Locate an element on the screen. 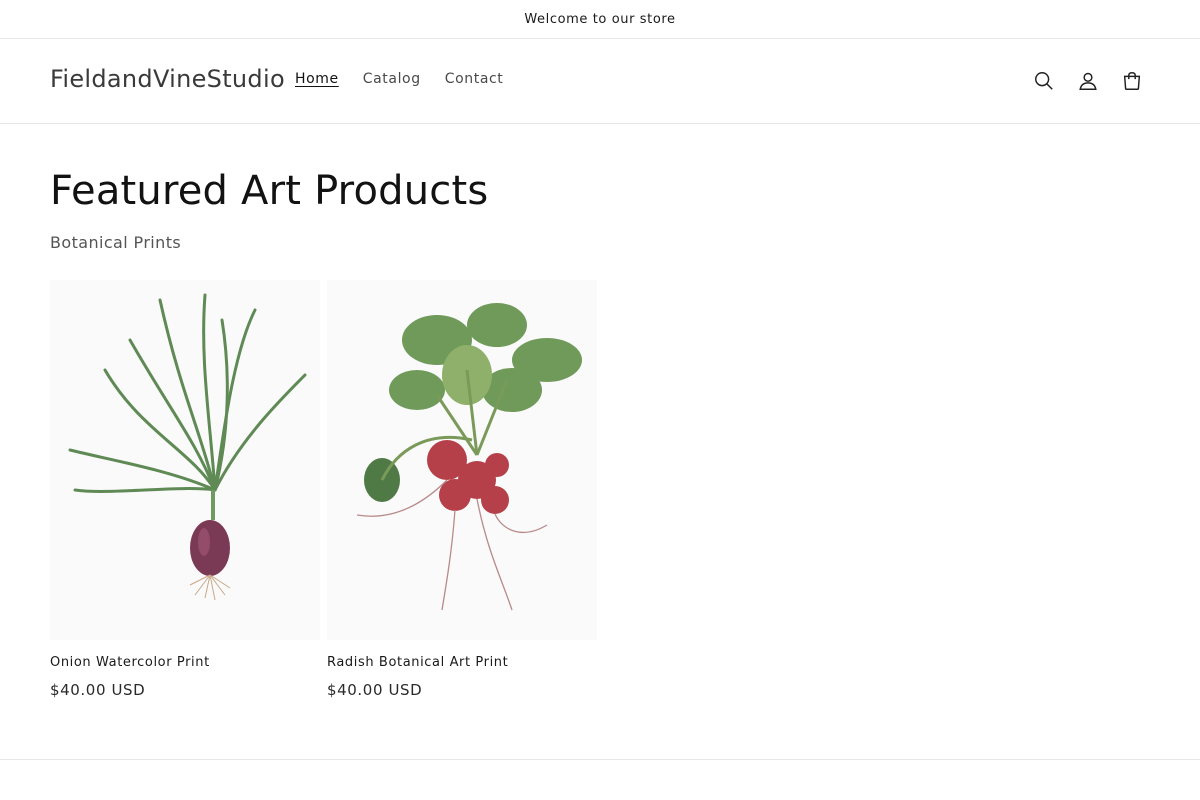 The image size is (1200, 800). onion-illustration is located at coordinates (187, 447).